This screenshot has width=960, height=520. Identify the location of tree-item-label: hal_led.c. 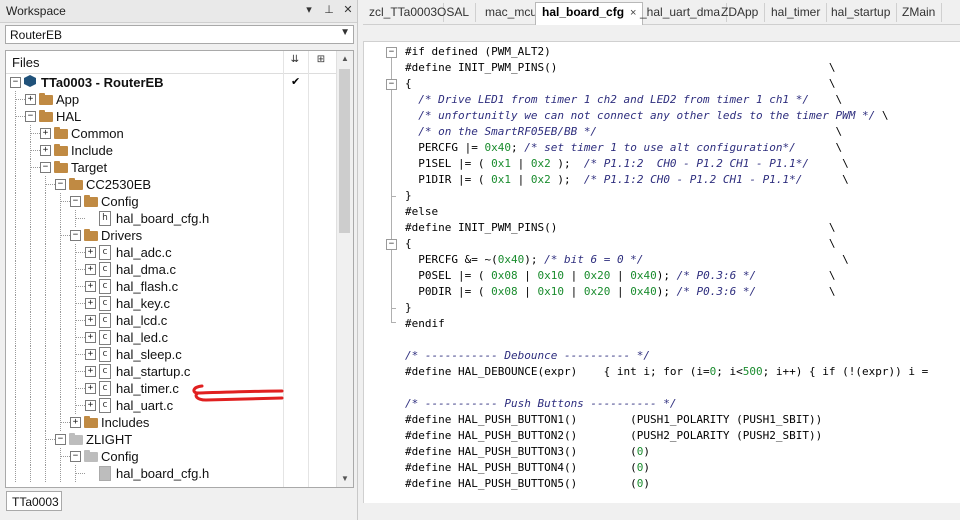
(142, 337).